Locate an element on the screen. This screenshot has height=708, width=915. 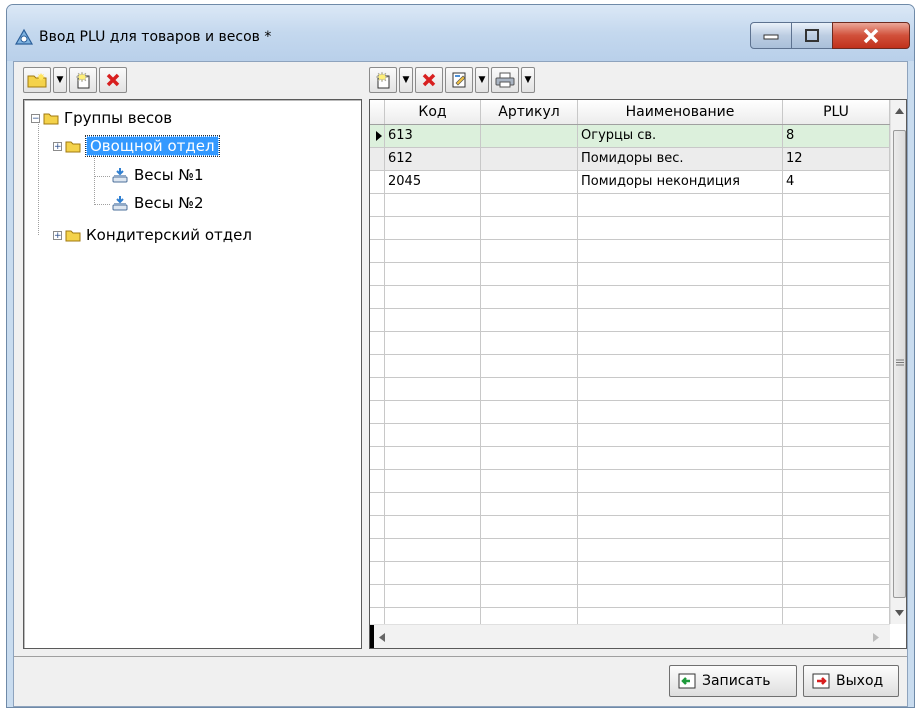
delete-button is located at coordinates (113, 80).